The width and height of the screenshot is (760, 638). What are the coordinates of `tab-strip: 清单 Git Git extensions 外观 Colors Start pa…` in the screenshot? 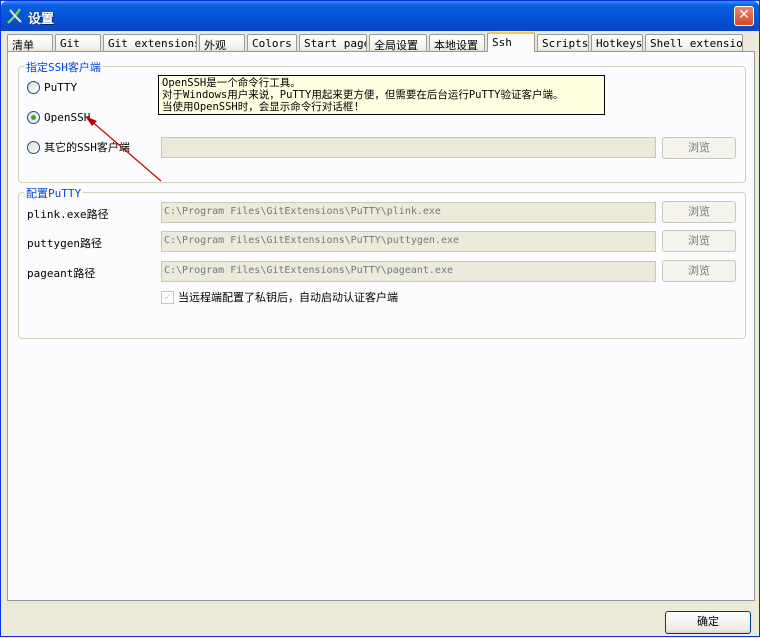 It's located at (381, 42).